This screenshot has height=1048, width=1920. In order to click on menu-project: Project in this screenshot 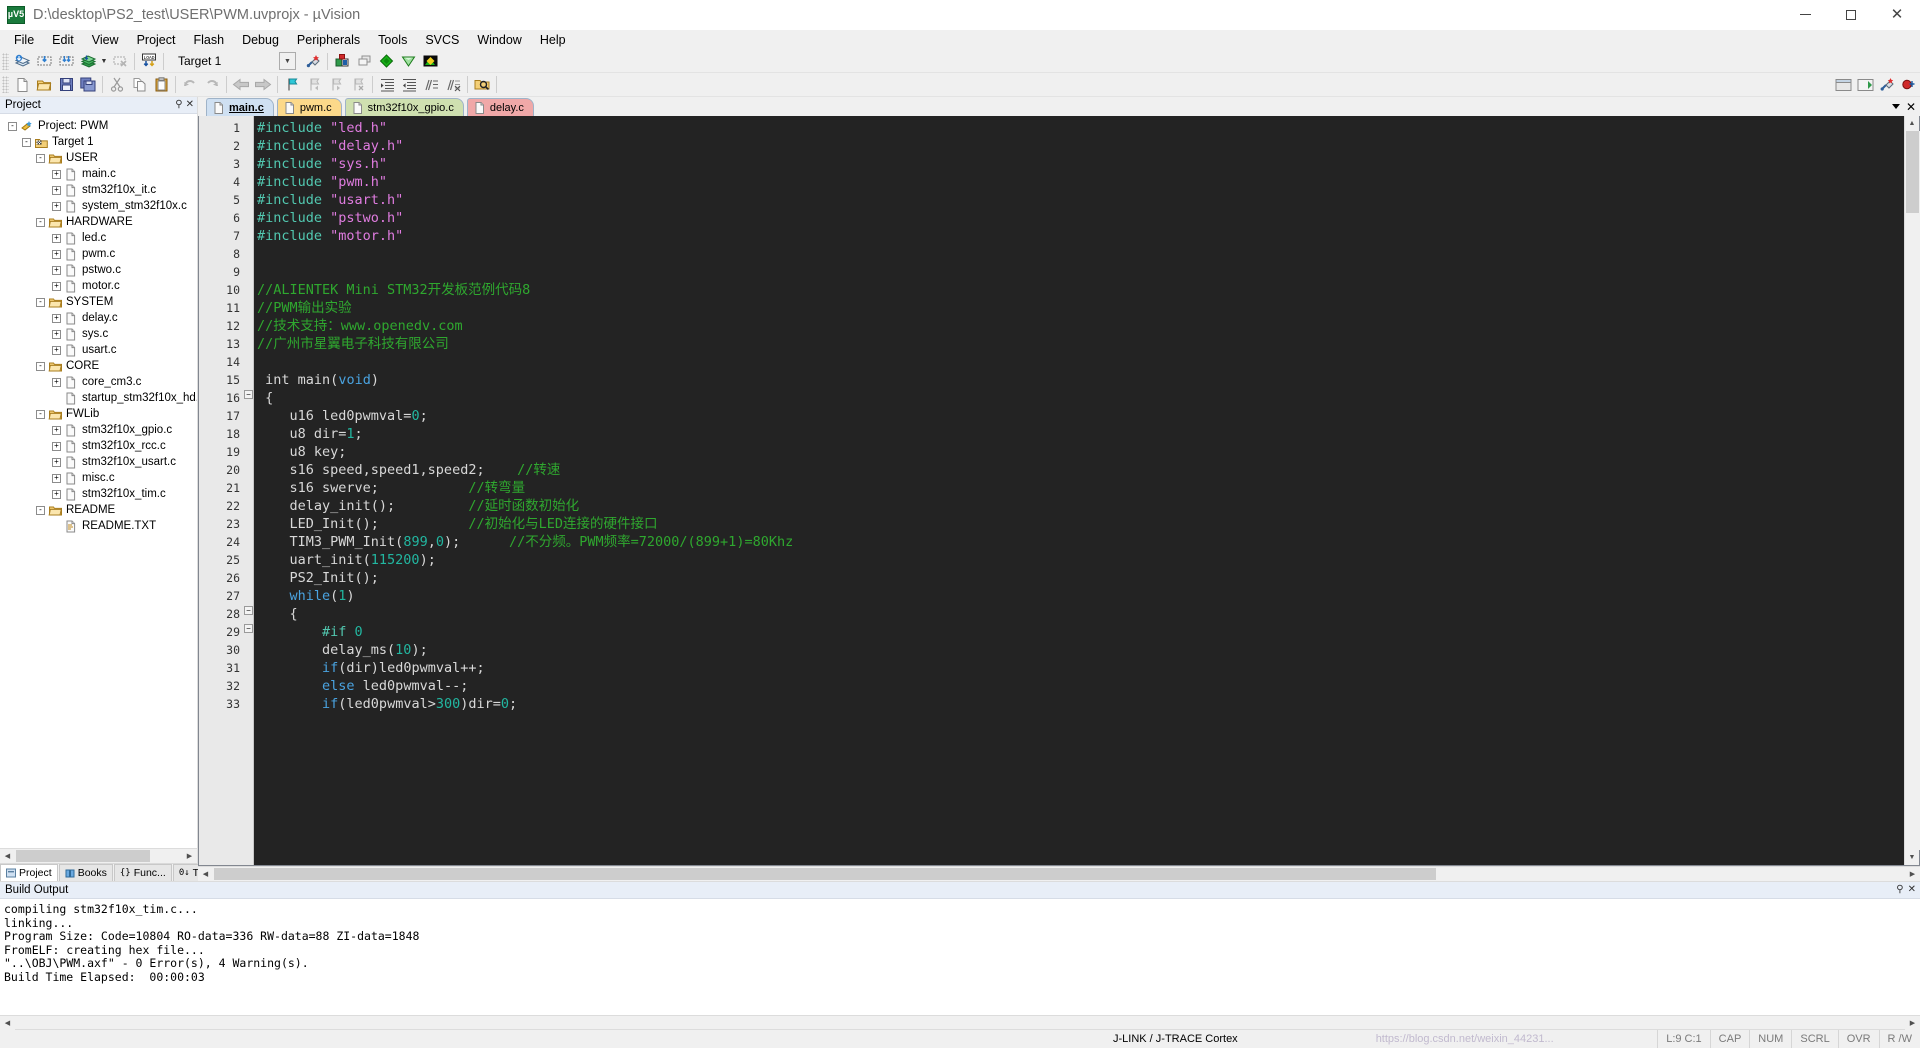, I will do `click(156, 40)`.